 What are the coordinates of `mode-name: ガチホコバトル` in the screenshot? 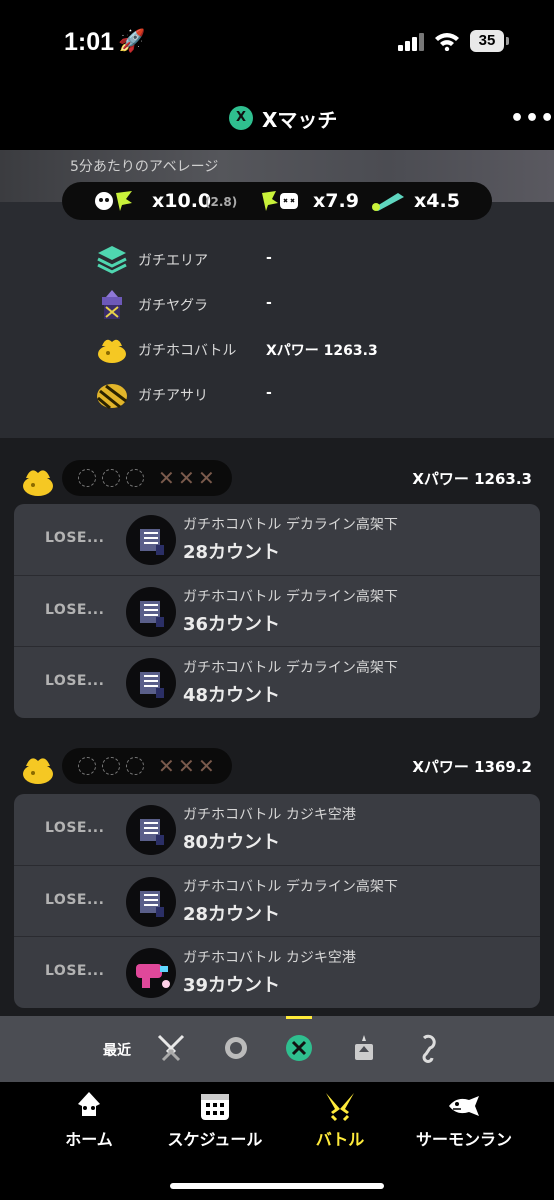 It's located at (187, 351).